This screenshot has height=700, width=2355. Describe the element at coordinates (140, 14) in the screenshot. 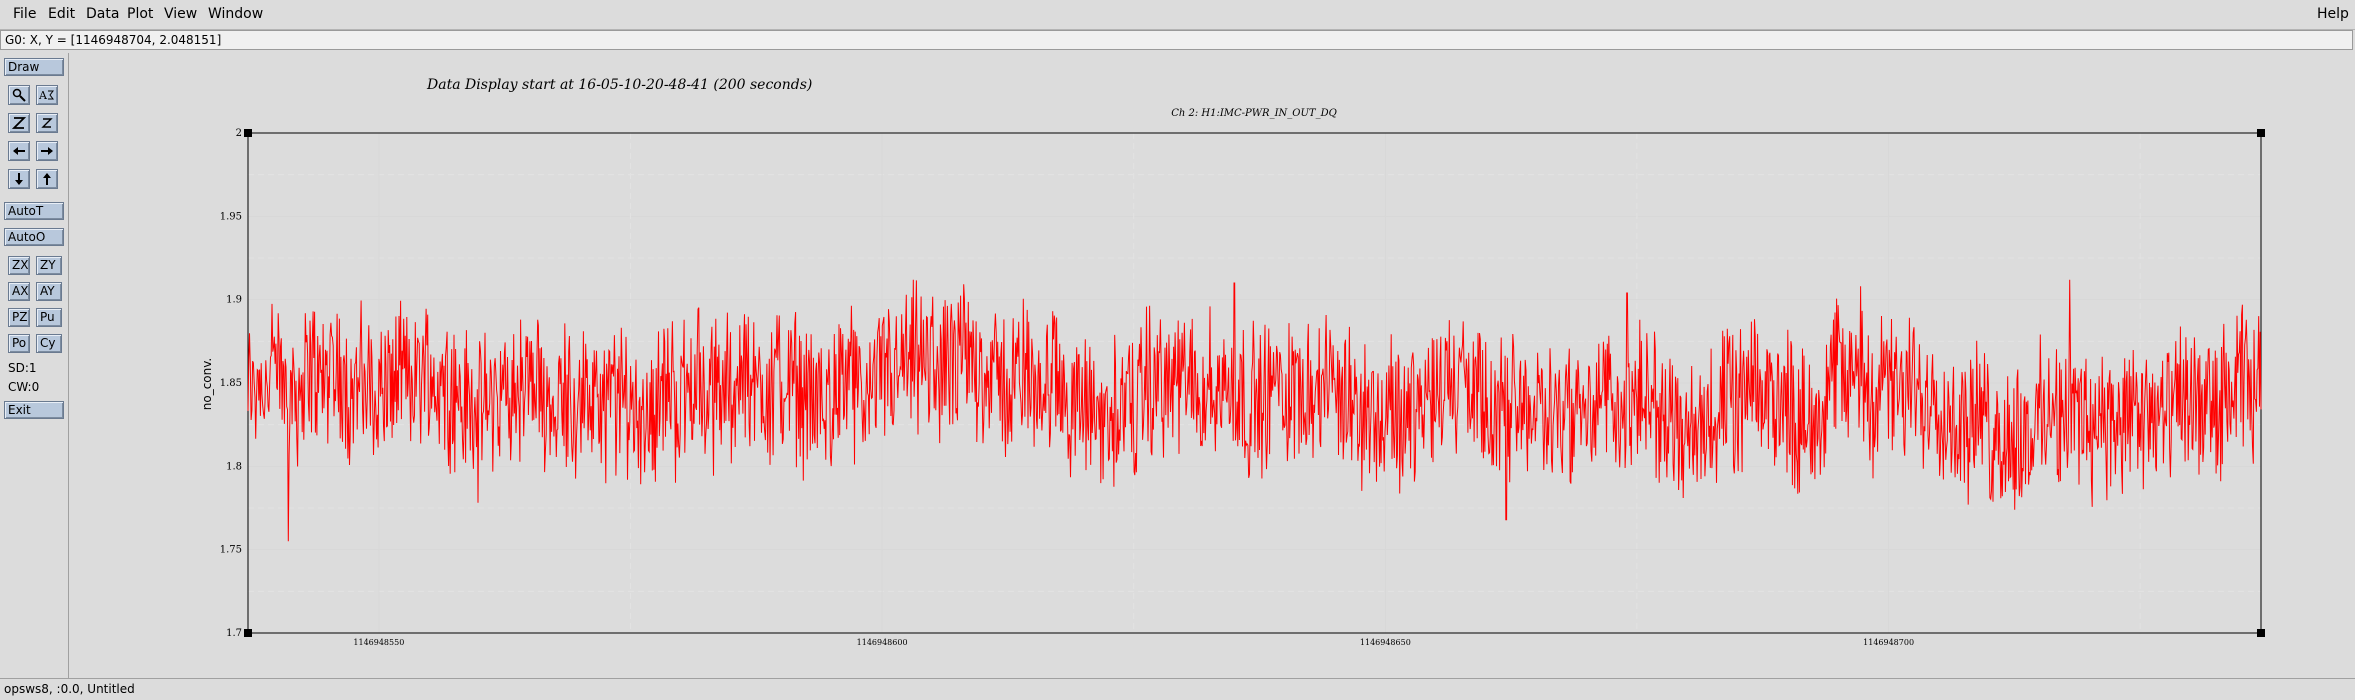

I see `menu-plot: Plot` at that location.